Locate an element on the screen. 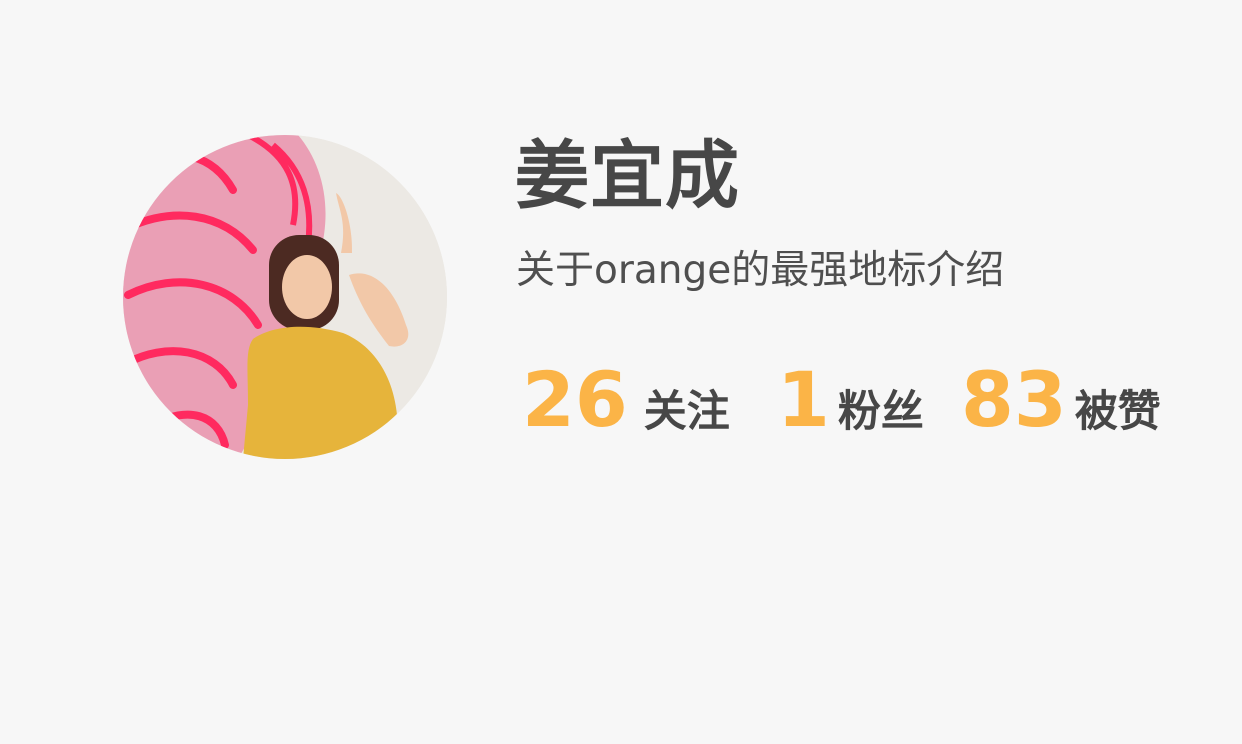 The height and width of the screenshot is (744, 1242). stat-followers-count: 1 is located at coordinates (803, 399).